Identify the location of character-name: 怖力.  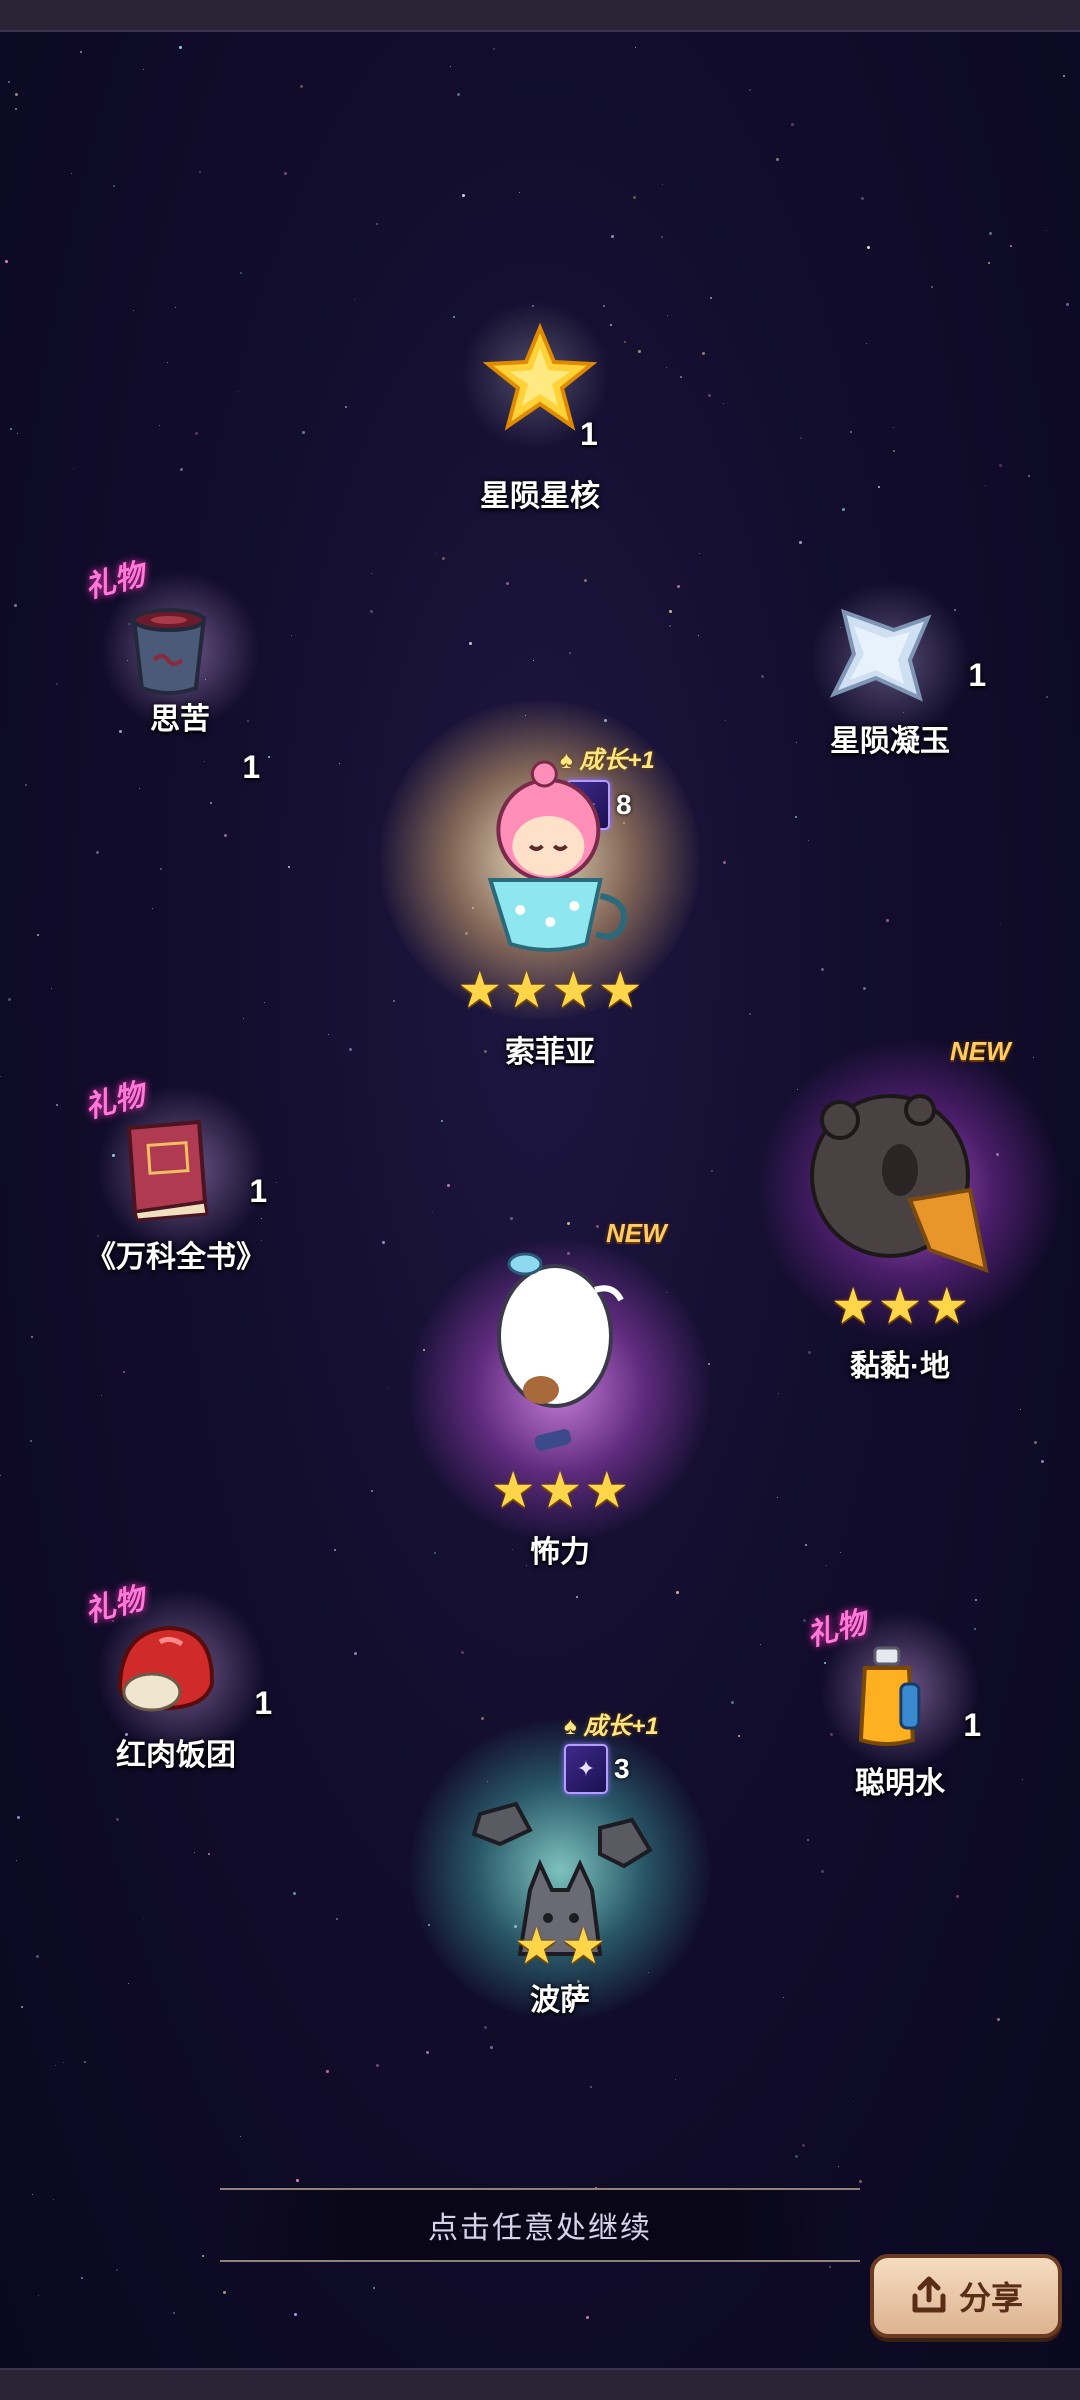
(560, 1552).